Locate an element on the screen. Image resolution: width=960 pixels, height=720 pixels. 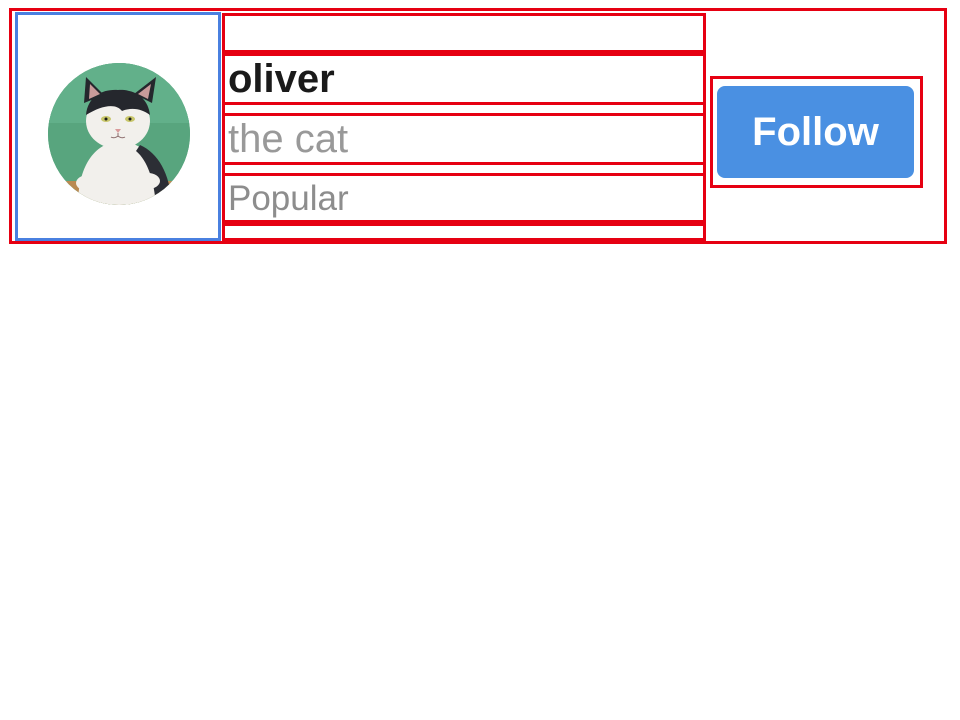
user-subtitle-row: the cat is located at coordinates (464, 139).